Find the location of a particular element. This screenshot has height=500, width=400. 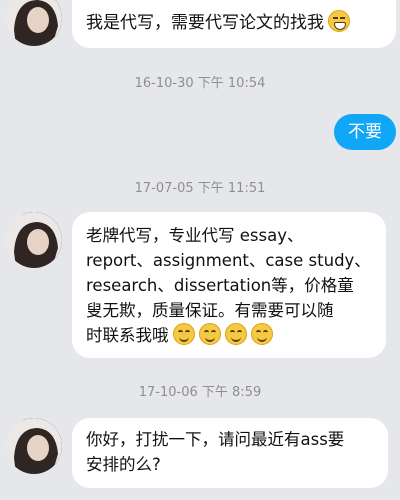

timestamp: 17-10-06 下午 8:59 is located at coordinates (200, 392).